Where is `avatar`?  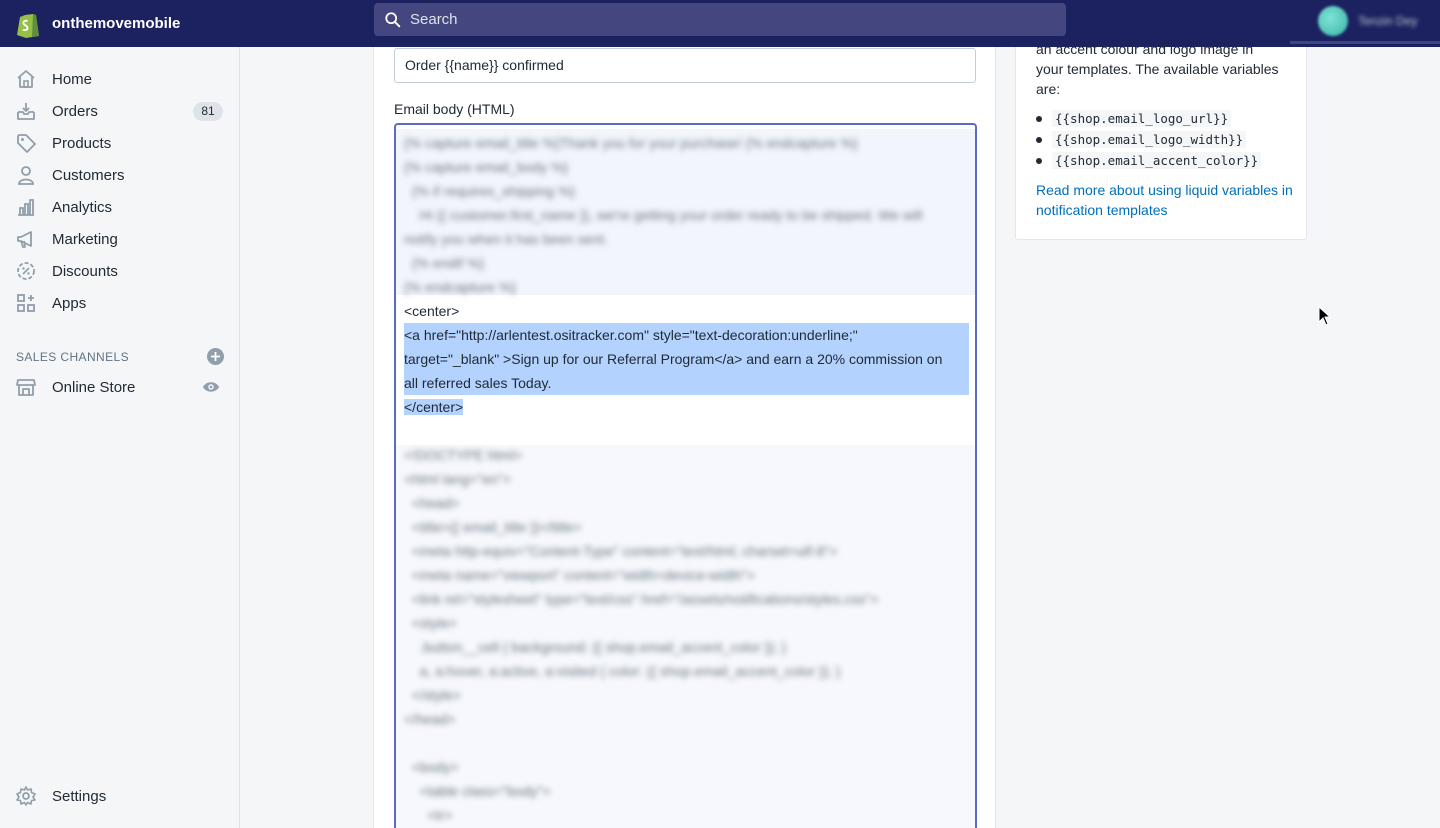 avatar is located at coordinates (1333, 20).